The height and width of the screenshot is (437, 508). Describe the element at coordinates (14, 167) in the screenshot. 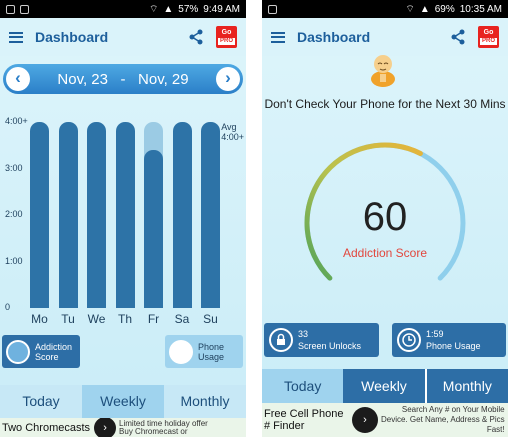

I see `y-tick-label: 3:00` at that location.